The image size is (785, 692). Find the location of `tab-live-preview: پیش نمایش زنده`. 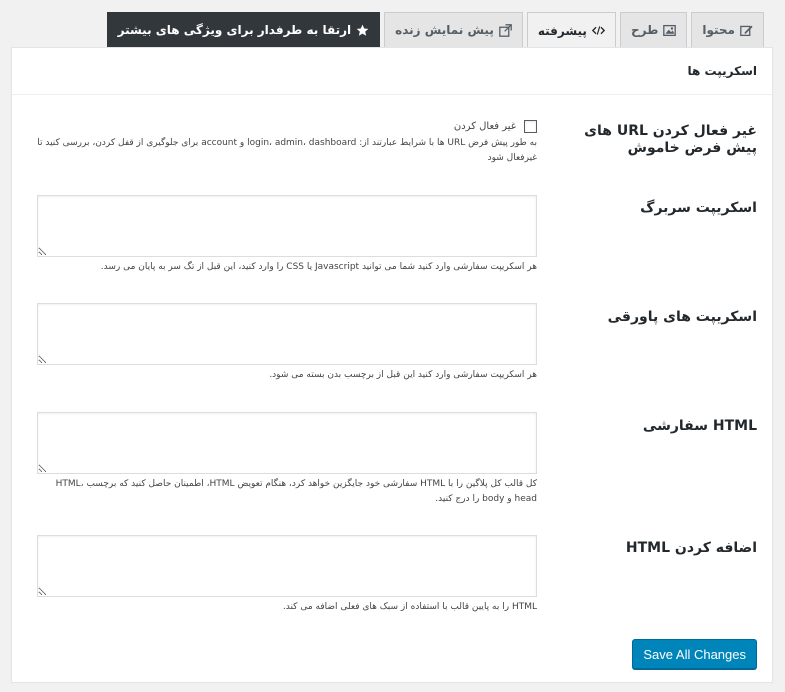

tab-live-preview: پیش نمایش زنده is located at coordinates (453, 29).